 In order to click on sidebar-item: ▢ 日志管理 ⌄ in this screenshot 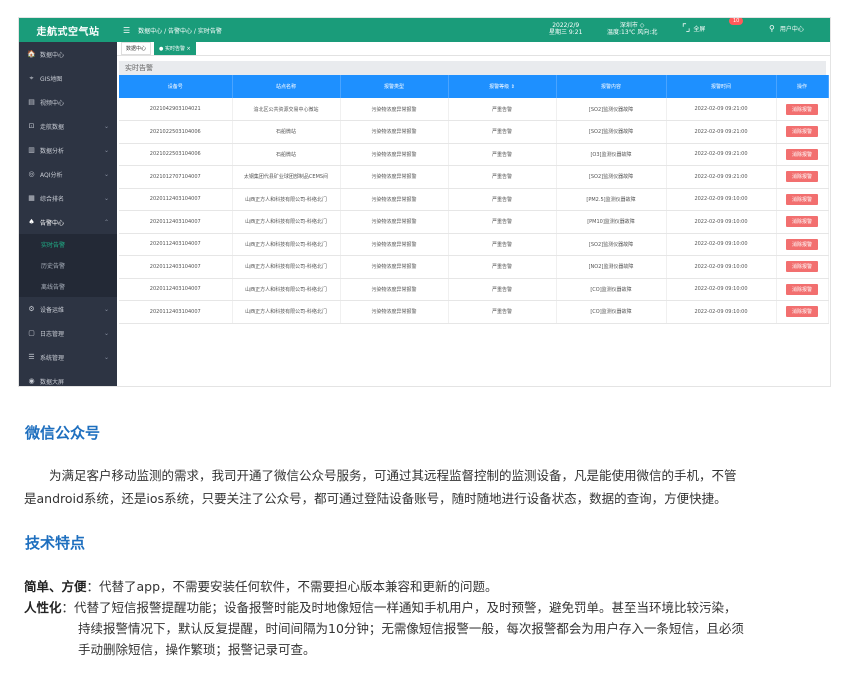, I will do `click(68, 333)`.